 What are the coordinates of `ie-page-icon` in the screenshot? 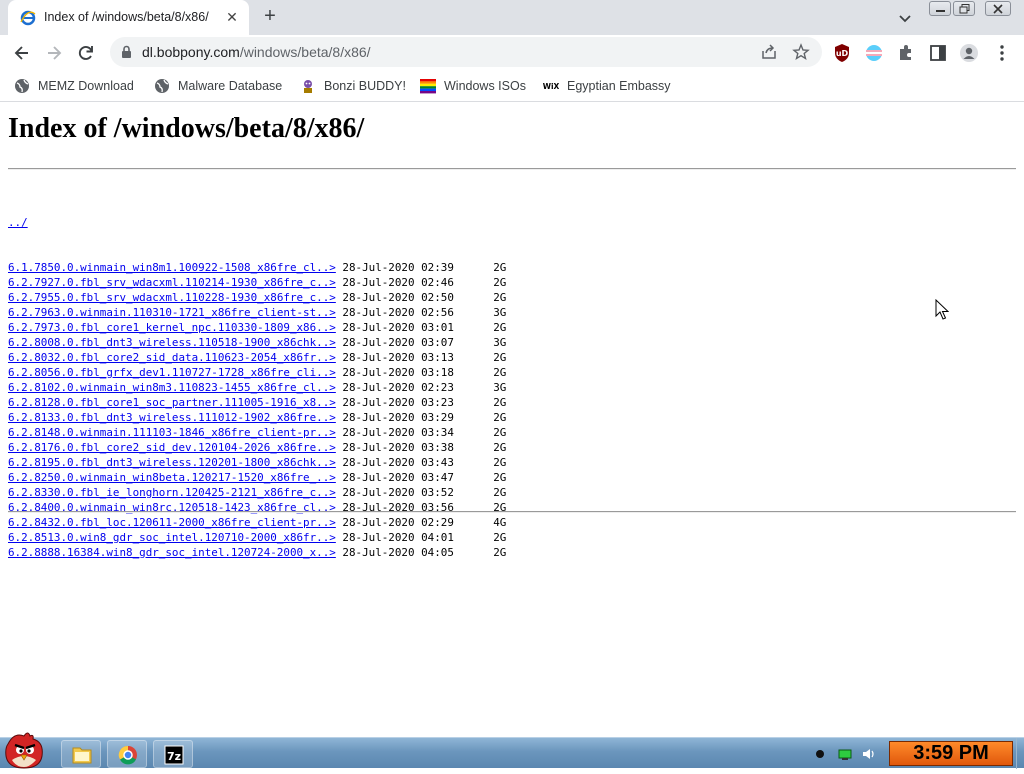 It's located at (28, 18).